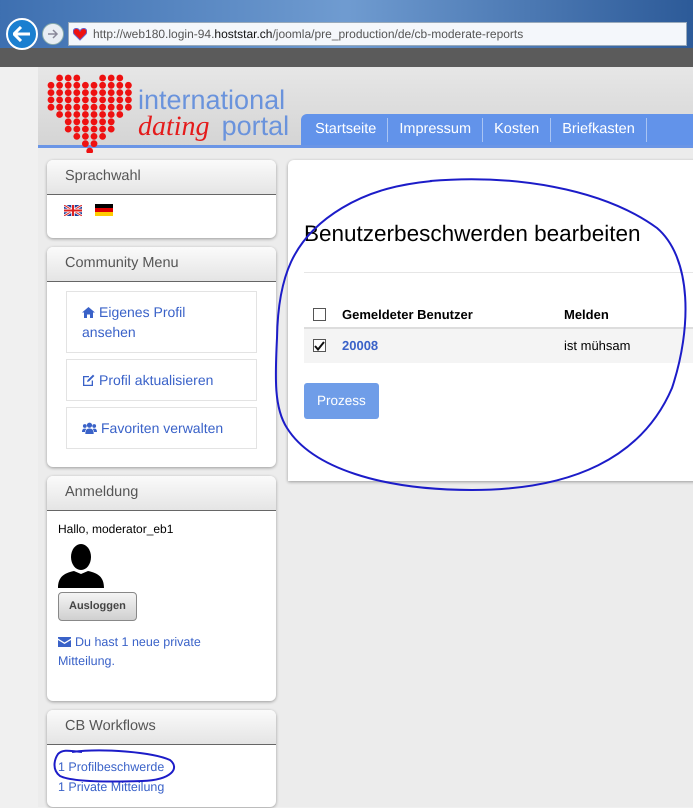 The height and width of the screenshot is (808, 693). What do you see at coordinates (104, 210) in the screenshot?
I see `german-flag-icon` at bounding box center [104, 210].